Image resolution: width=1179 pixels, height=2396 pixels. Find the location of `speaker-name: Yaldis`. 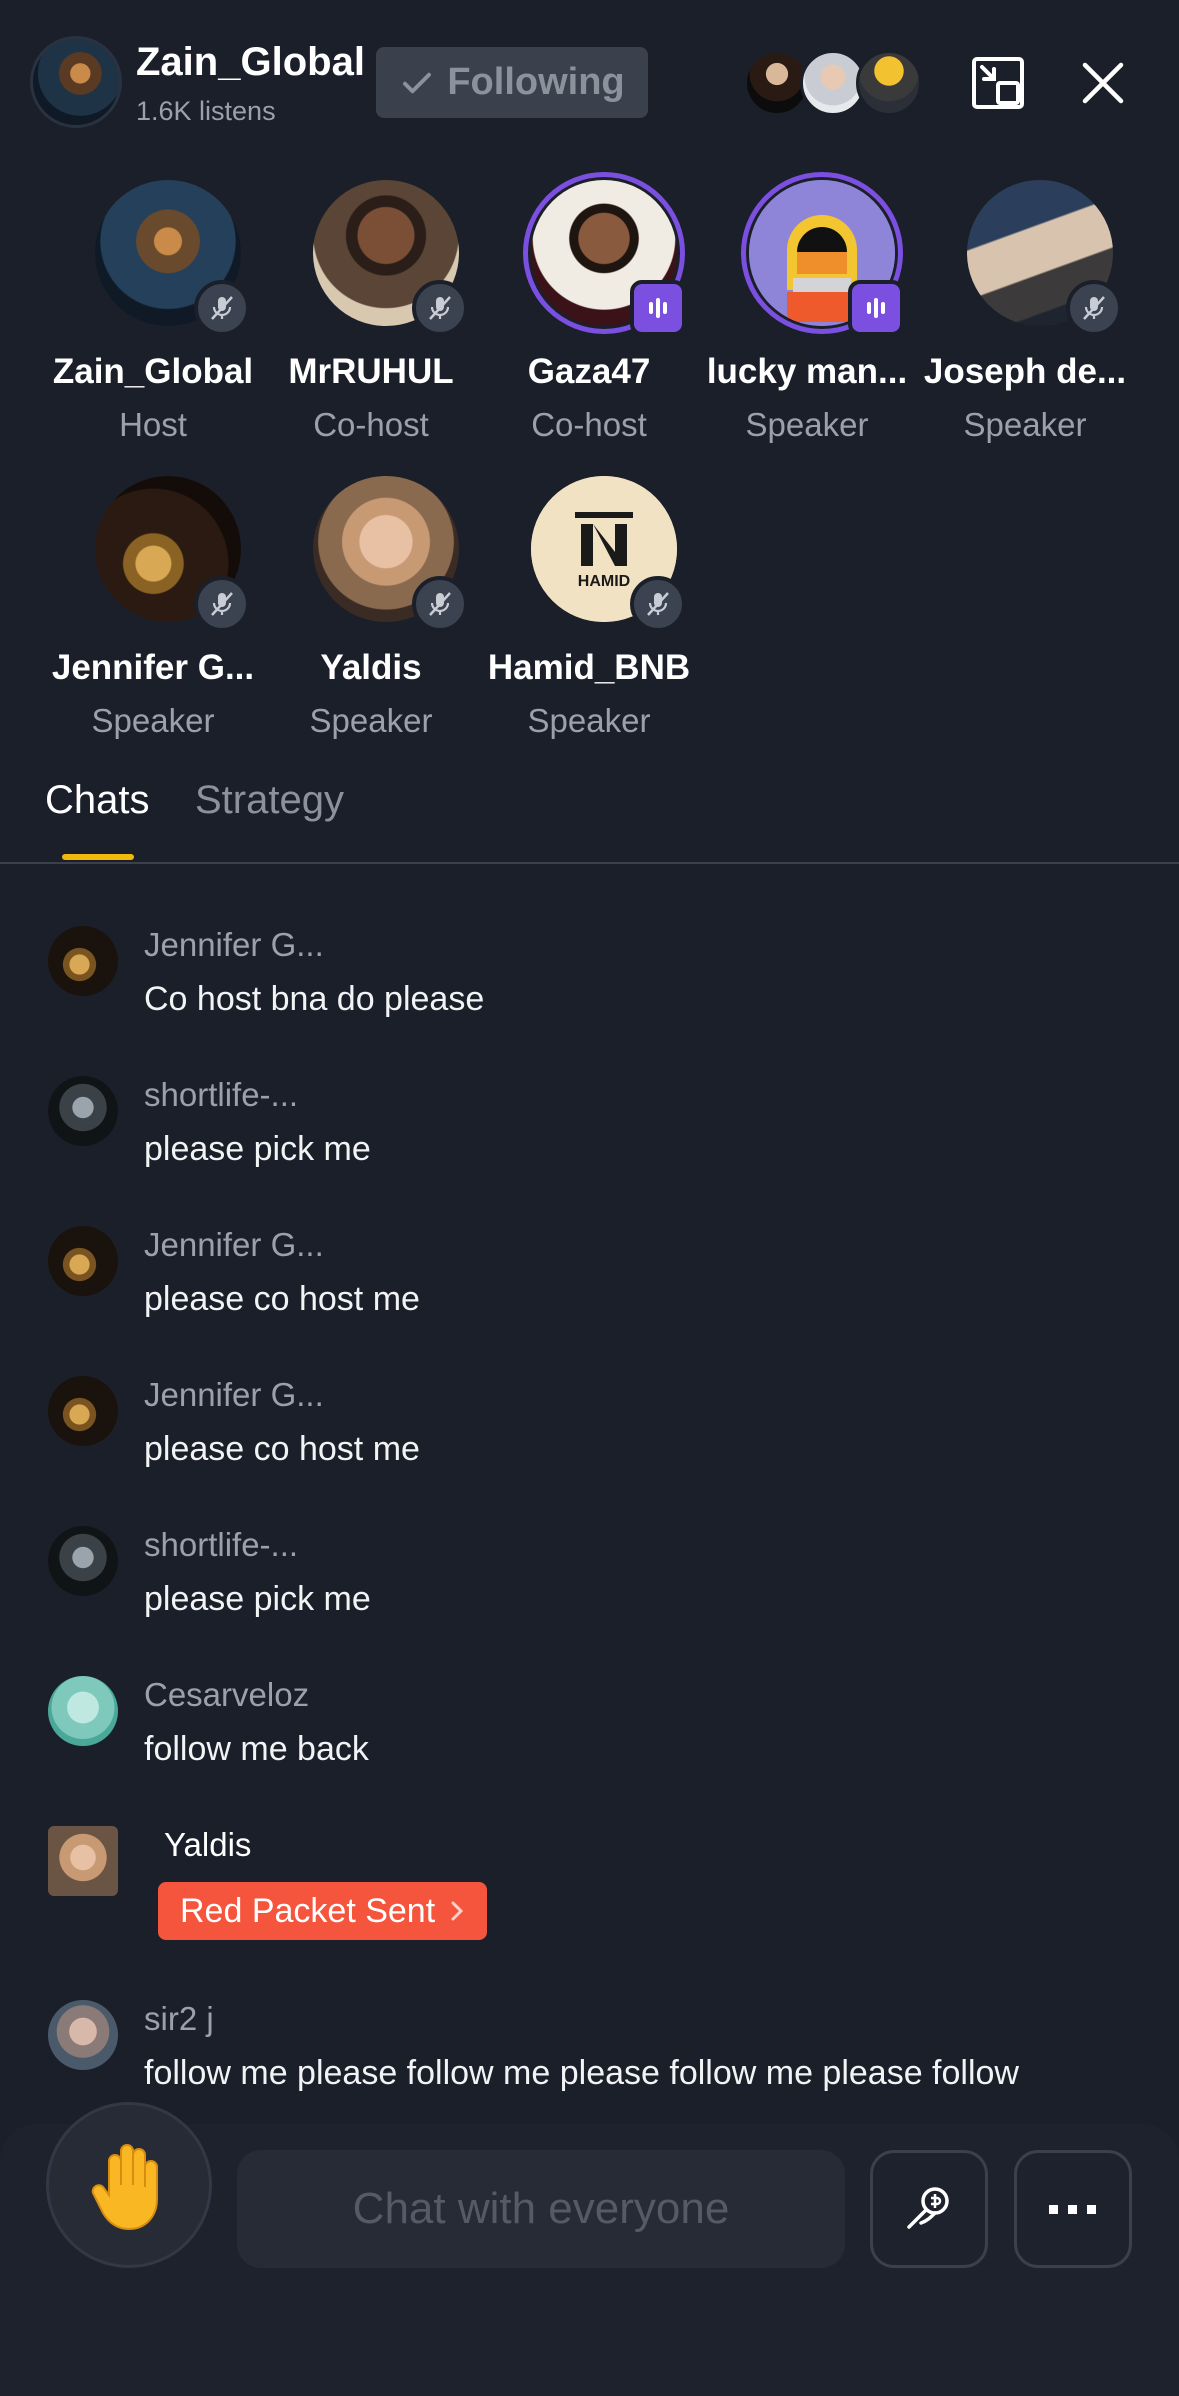

speaker-name: Yaldis is located at coordinates (371, 667).